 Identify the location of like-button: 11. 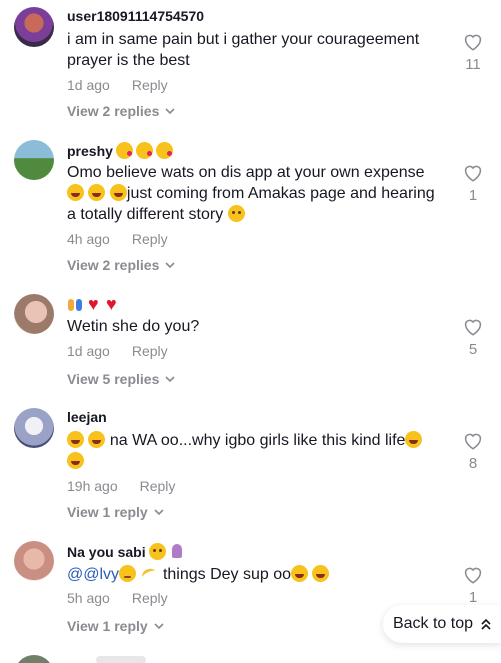
(473, 53).